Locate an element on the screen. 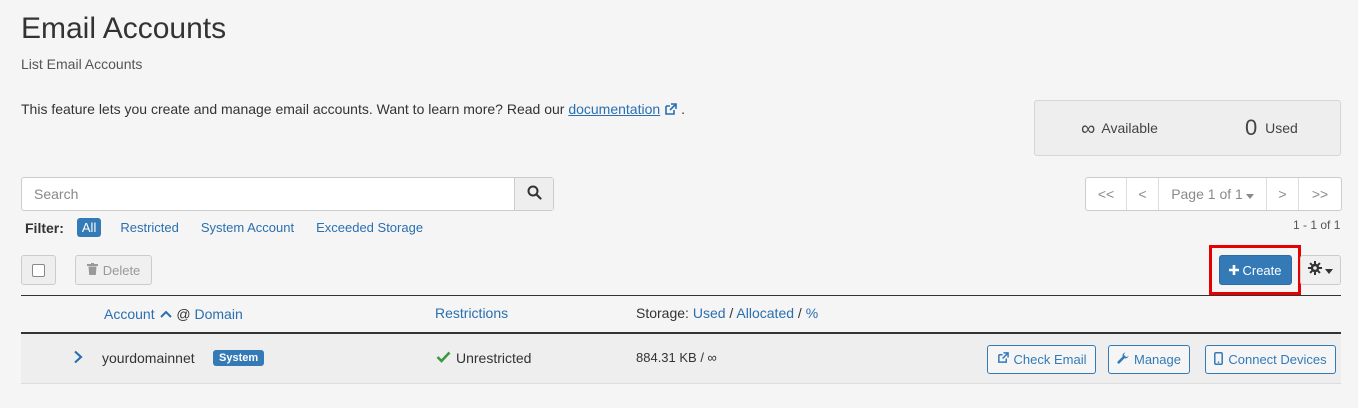  create-label: Create is located at coordinates (1262, 270).